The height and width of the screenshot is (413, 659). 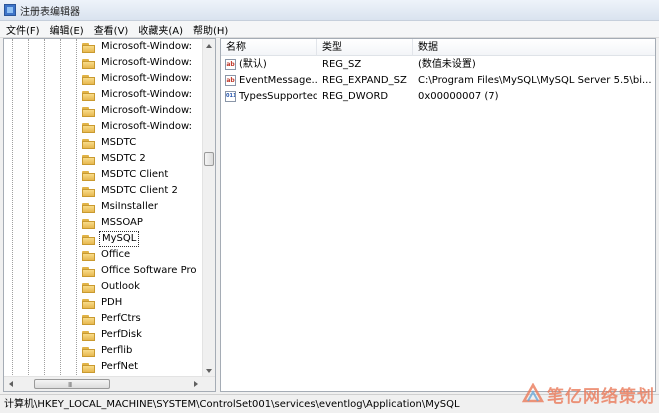 I want to click on tree-item-label: PerfNet, so click(x=120, y=366).